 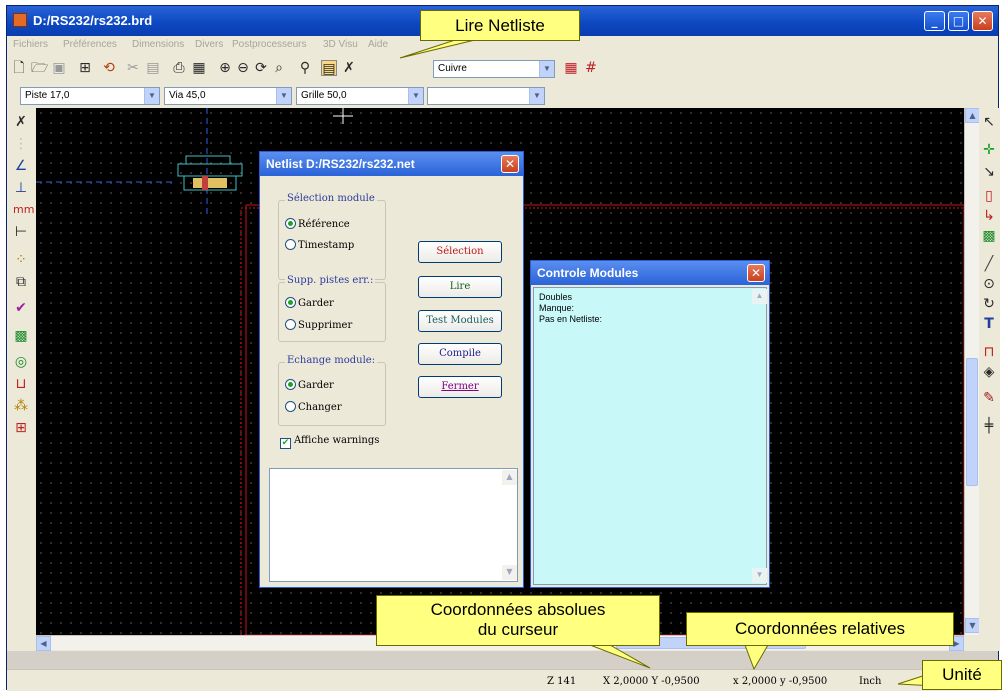 What do you see at coordinates (316, 385) in the screenshot?
I see `radio-keep-module-label: Garder` at bounding box center [316, 385].